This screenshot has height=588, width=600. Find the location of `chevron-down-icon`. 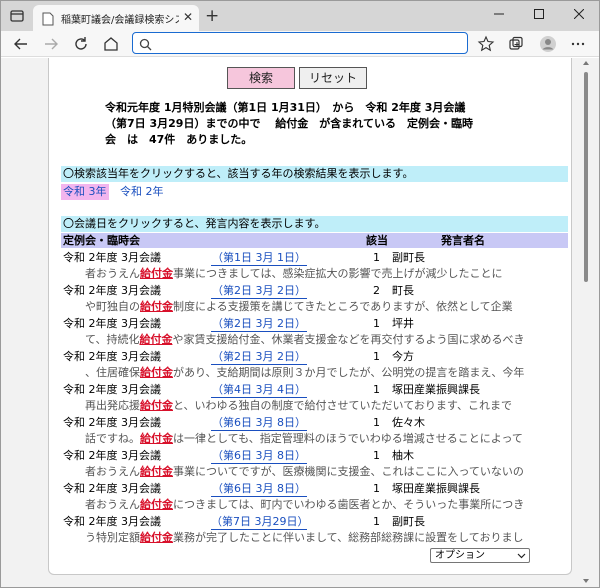

chevron-down-icon is located at coordinates (521, 558).